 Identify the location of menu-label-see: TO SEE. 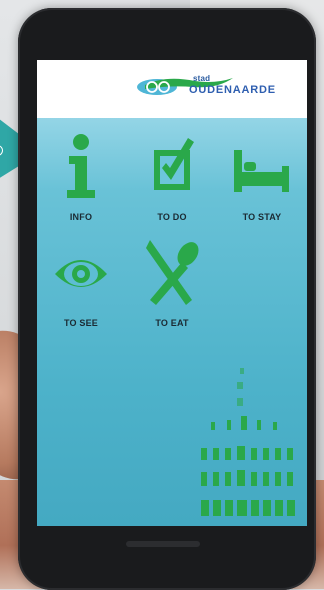
(81, 323).